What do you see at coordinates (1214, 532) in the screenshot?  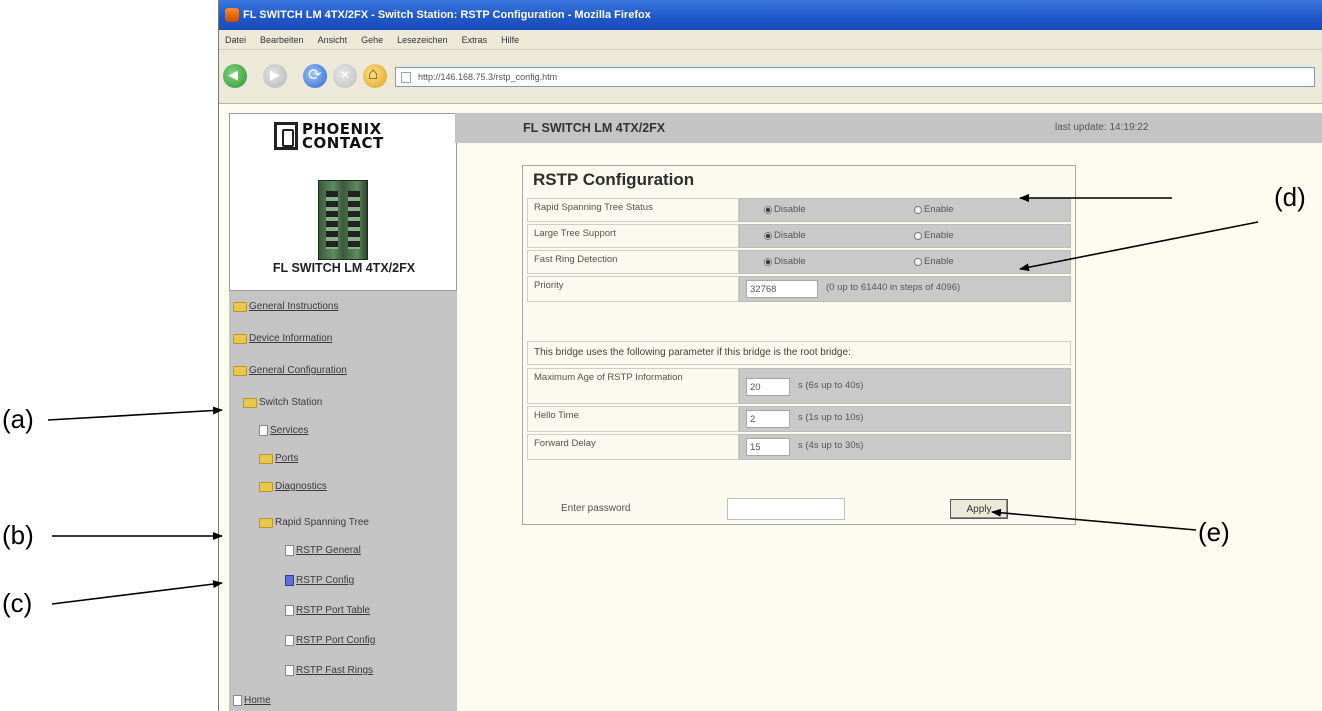 I see `annotation-e: (e)` at bounding box center [1214, 532].